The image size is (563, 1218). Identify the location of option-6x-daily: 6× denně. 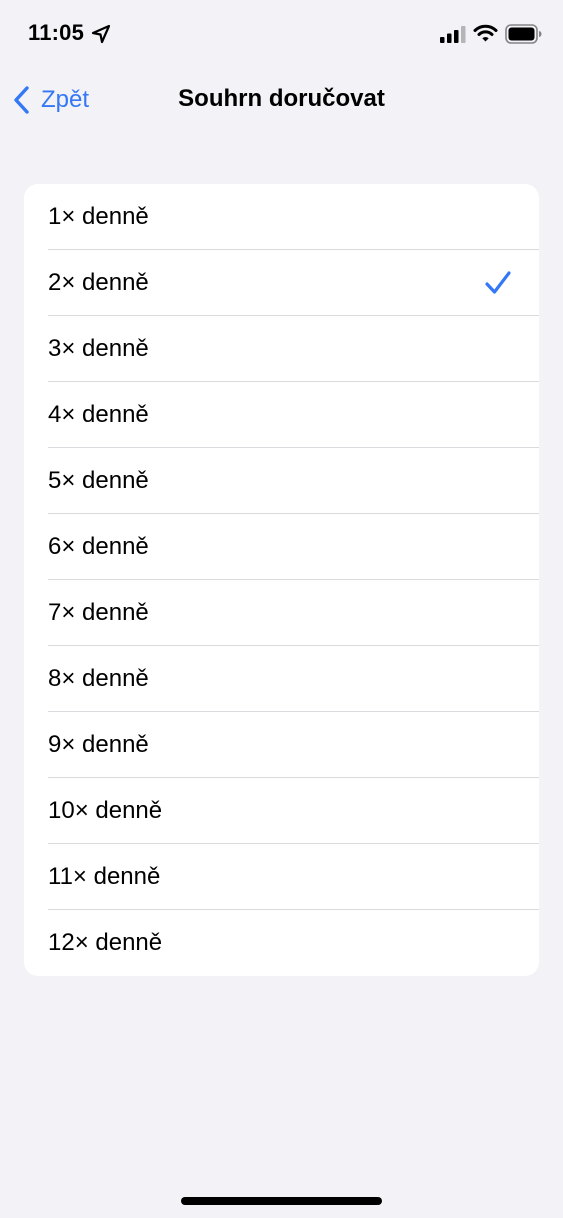
(281, 547).